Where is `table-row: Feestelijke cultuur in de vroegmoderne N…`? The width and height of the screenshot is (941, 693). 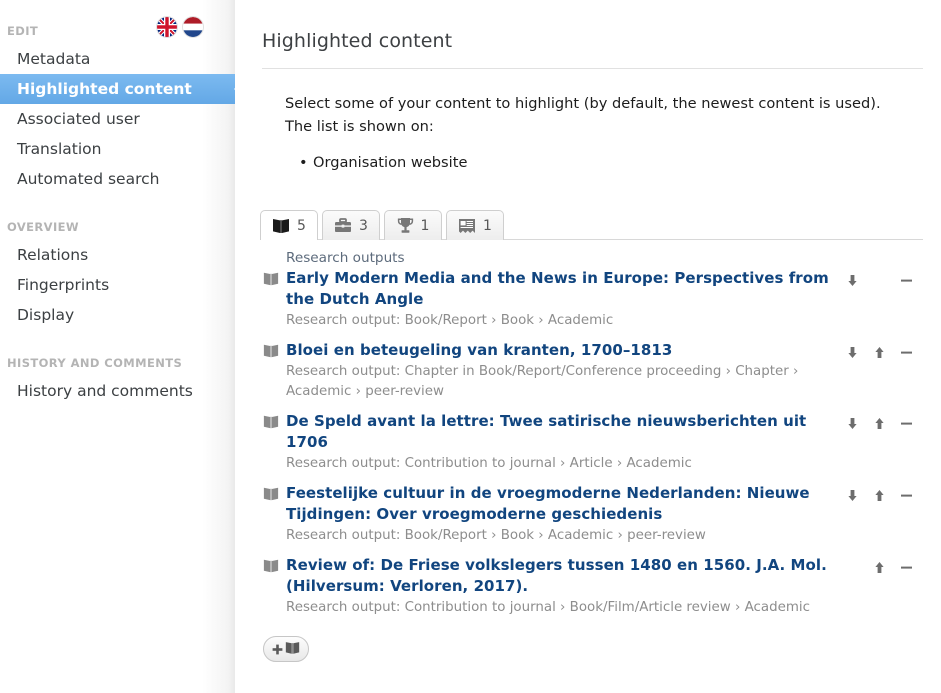 table-row: Feestelijke cultuur in de vroegmoderne N… is located at coordinates (588, 514).